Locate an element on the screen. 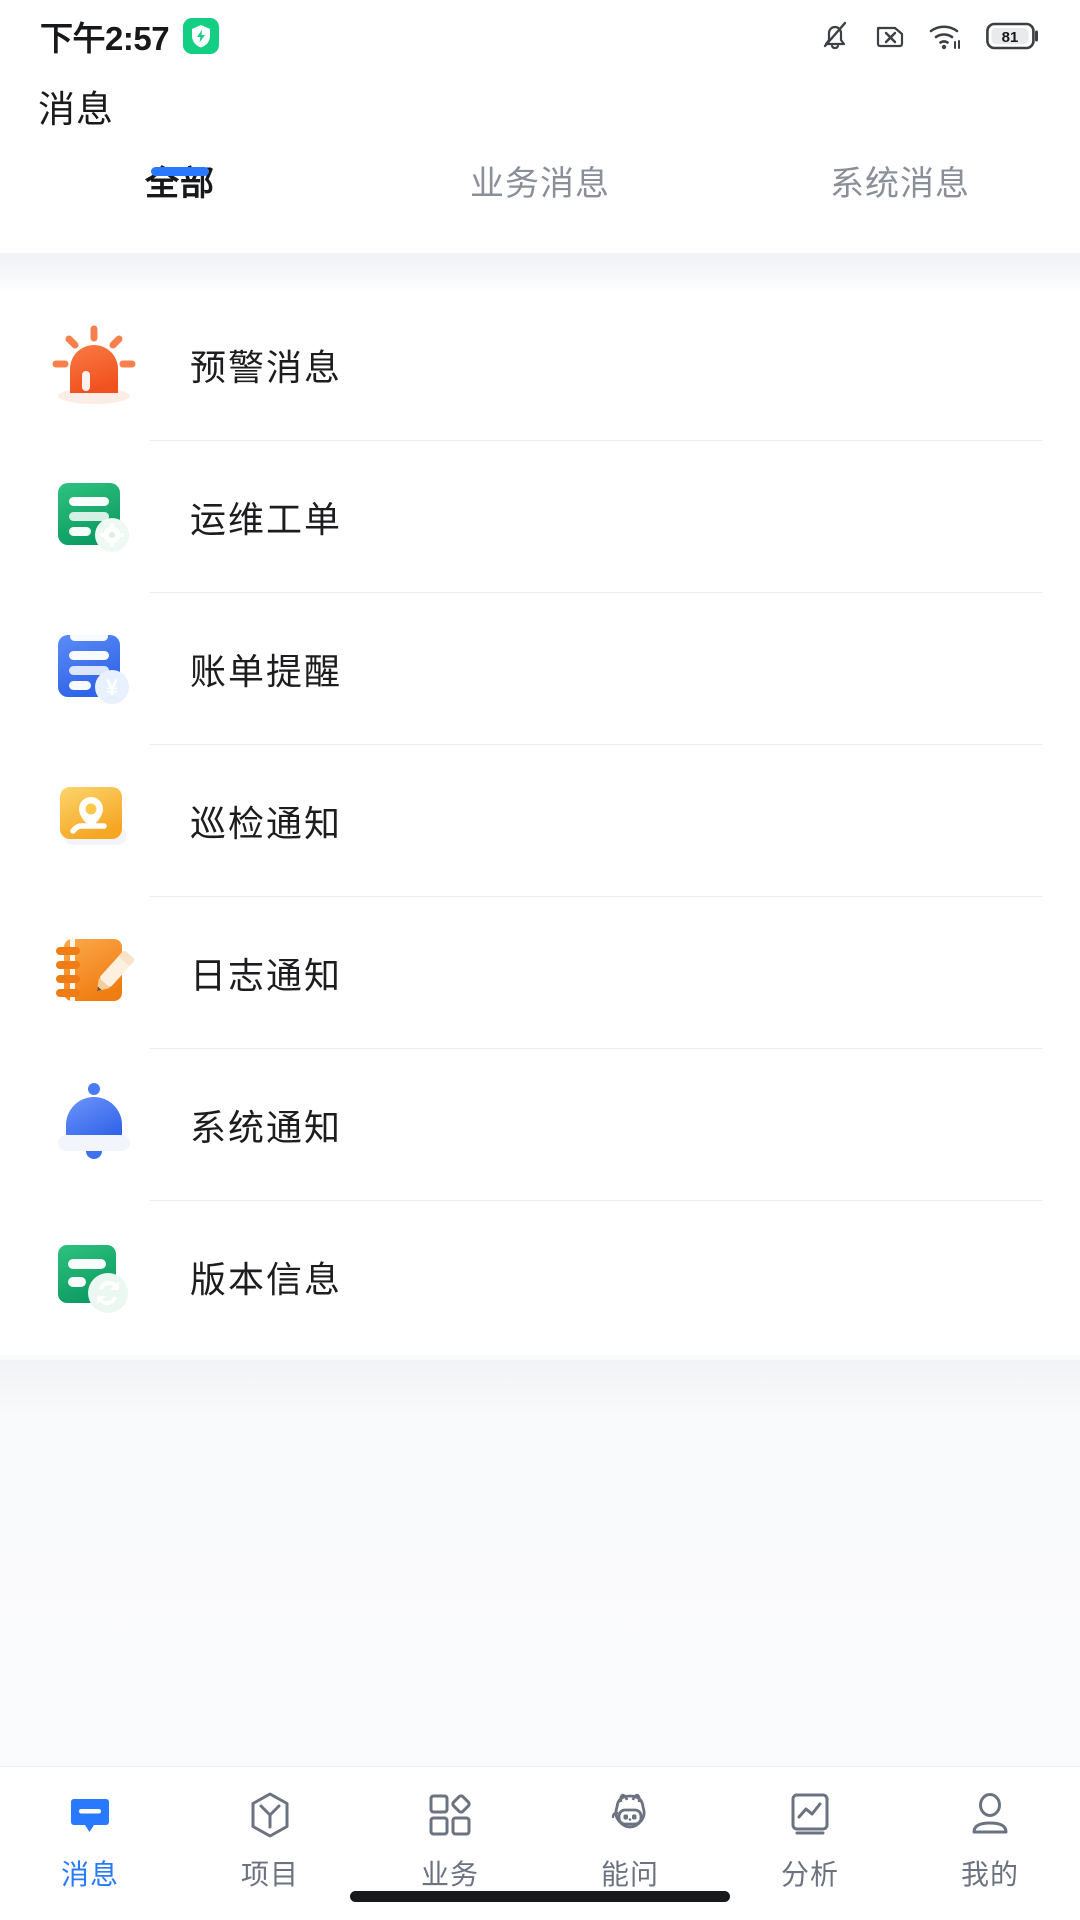 The image size is (1080, 1920). nav-label-ask: 能问 is located at coordinates (629, 1874).